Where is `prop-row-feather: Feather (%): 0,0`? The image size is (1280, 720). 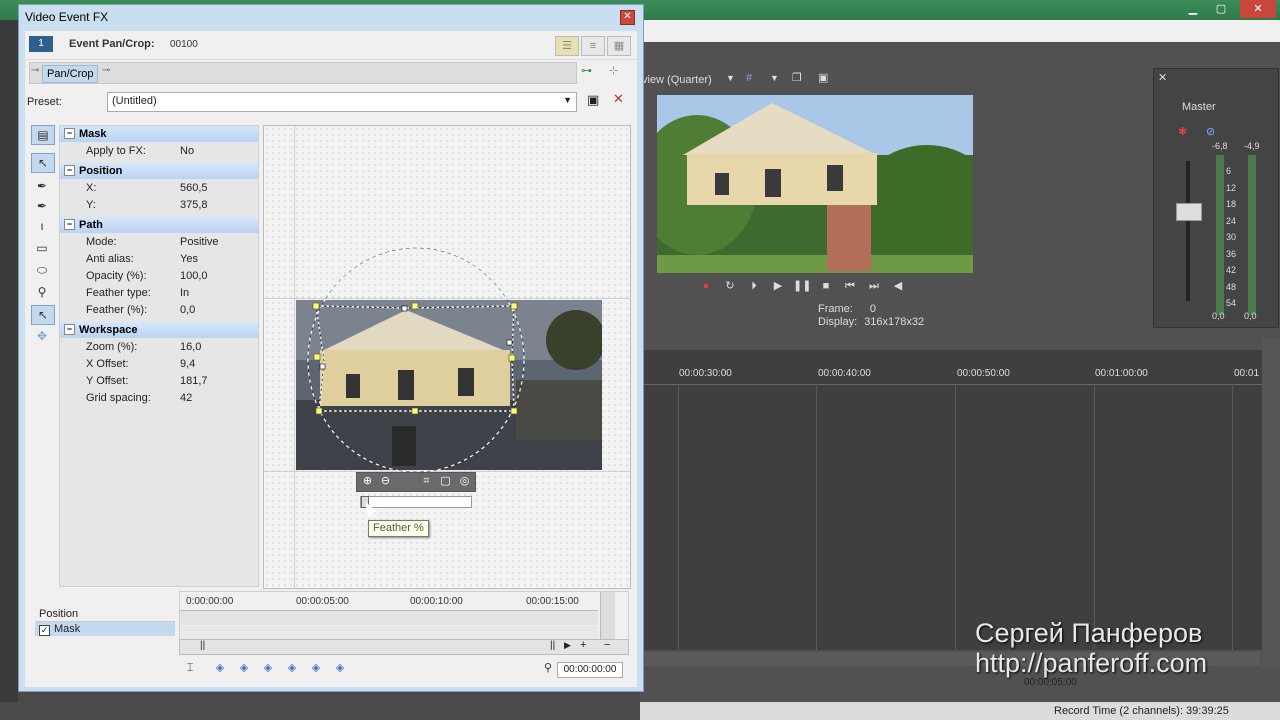
prop-row-feather: Feather (%): 0,0 is located at coordinates (159, 310).